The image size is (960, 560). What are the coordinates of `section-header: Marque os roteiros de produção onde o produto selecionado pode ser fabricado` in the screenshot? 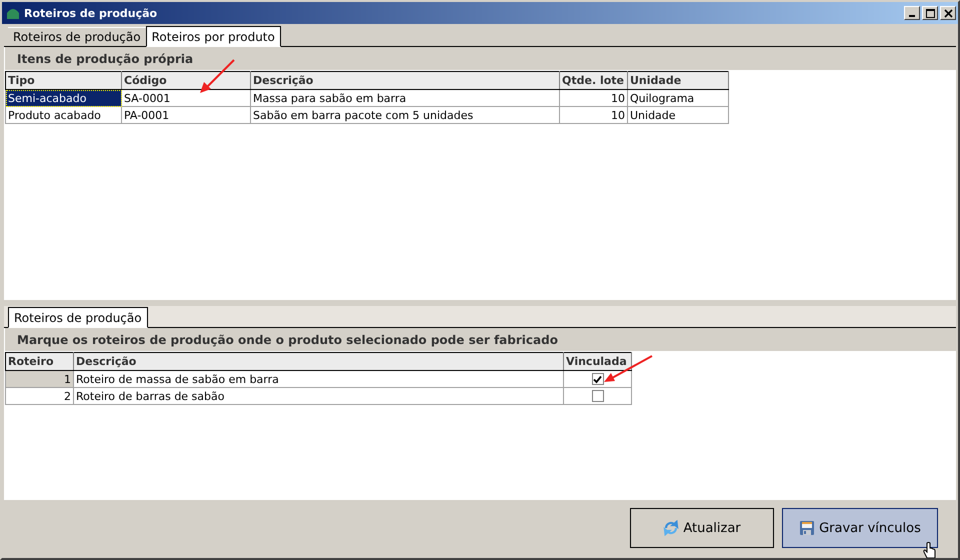 It's located at (480, 339).